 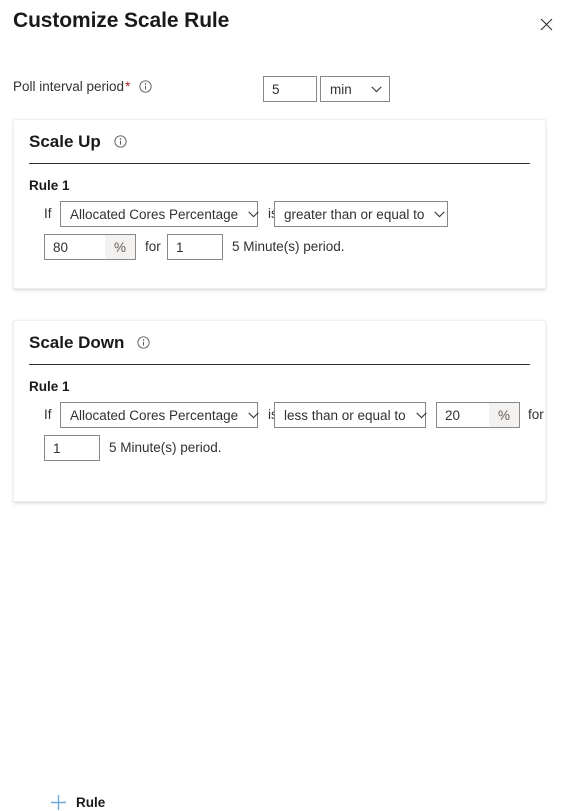 I want to click on scale-down-period-label: 5 Minute(s) period., so click(x=165, y=447).